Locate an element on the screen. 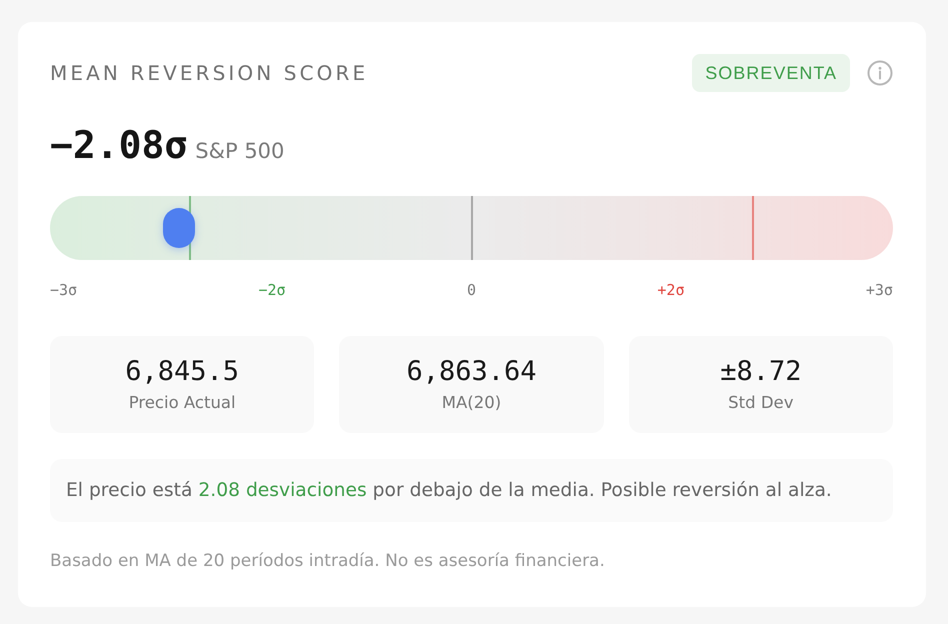 The image size is (948, 624). message-text: El precio está 2.08 desviaciones por debajo de la media. Posible reversión al alza. is located at coordinates (449, 490).